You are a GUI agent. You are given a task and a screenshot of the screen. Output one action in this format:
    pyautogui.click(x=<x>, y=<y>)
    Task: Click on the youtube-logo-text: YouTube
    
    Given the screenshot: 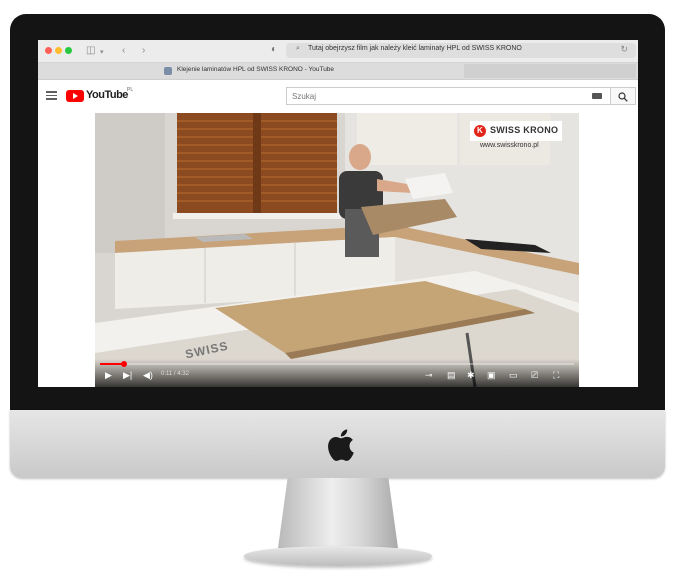 What is the action you would take?
    pyautogui.click(x=107, y=95)
    